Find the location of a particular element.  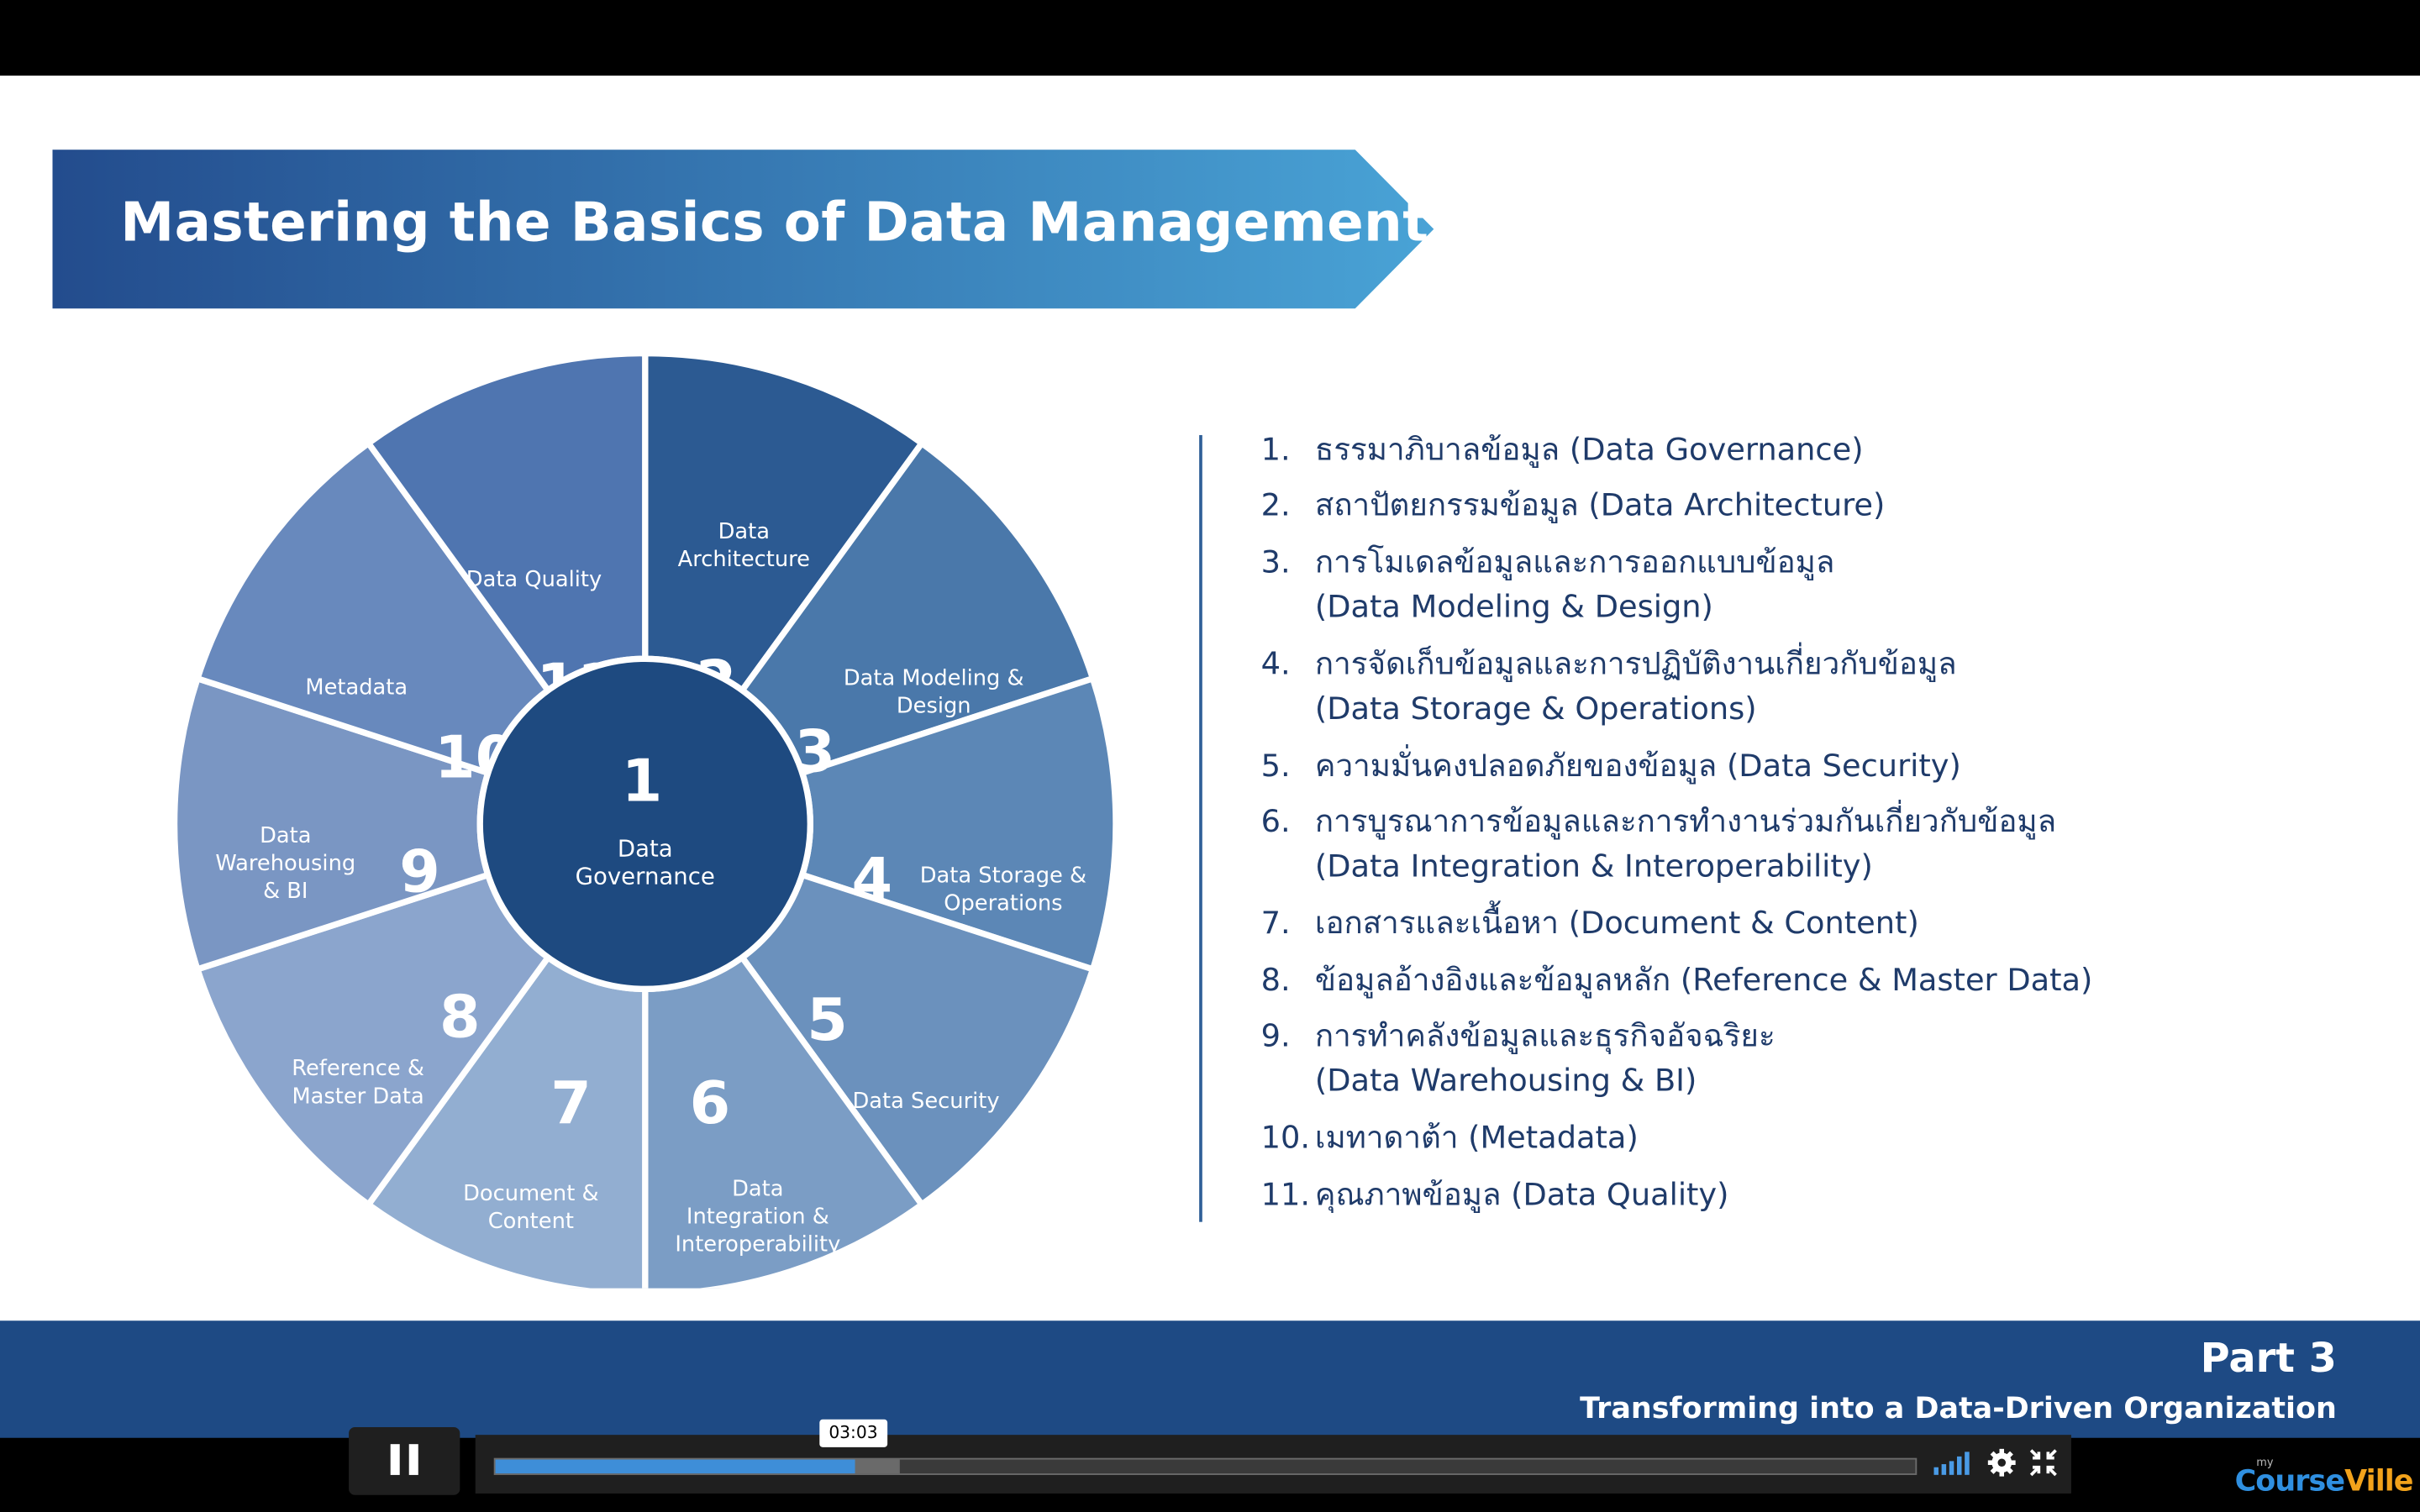

list-item-text: คุณภาพข้อมูล (Data Quality) is located at coordinates (1522, 1194).